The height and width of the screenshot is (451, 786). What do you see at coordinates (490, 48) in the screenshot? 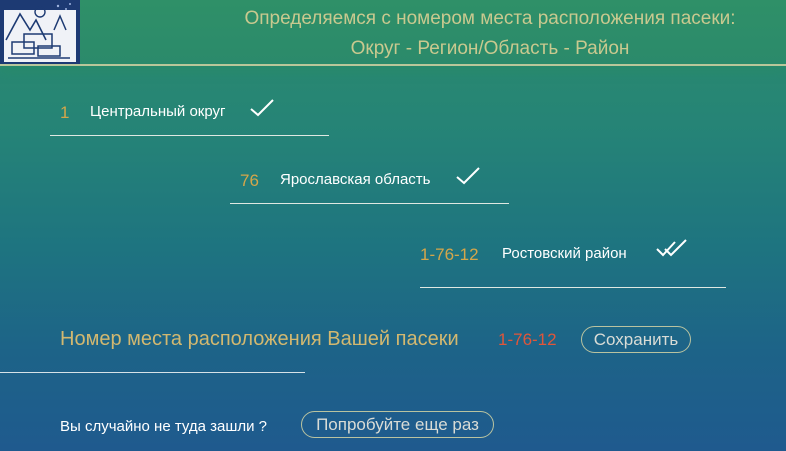
I see `page-title-line2: Округ - Регион/Область - Район` at bounding box center [490, 48].